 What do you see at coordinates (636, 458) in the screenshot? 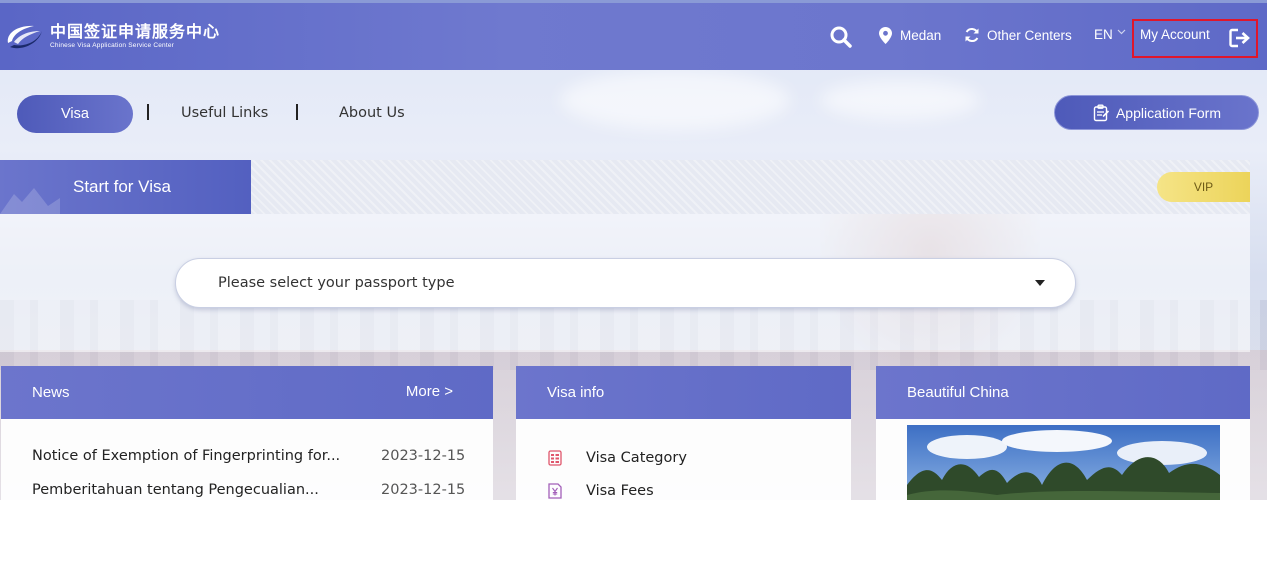
I see `visa-category-label: Visa Category` at bounding box center [636, 458].